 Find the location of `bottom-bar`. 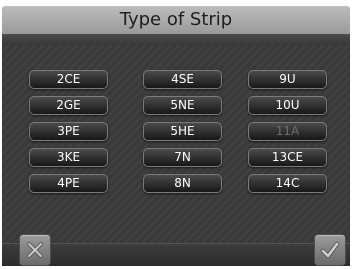

bottom-bar is located at coordinates (176, 254).